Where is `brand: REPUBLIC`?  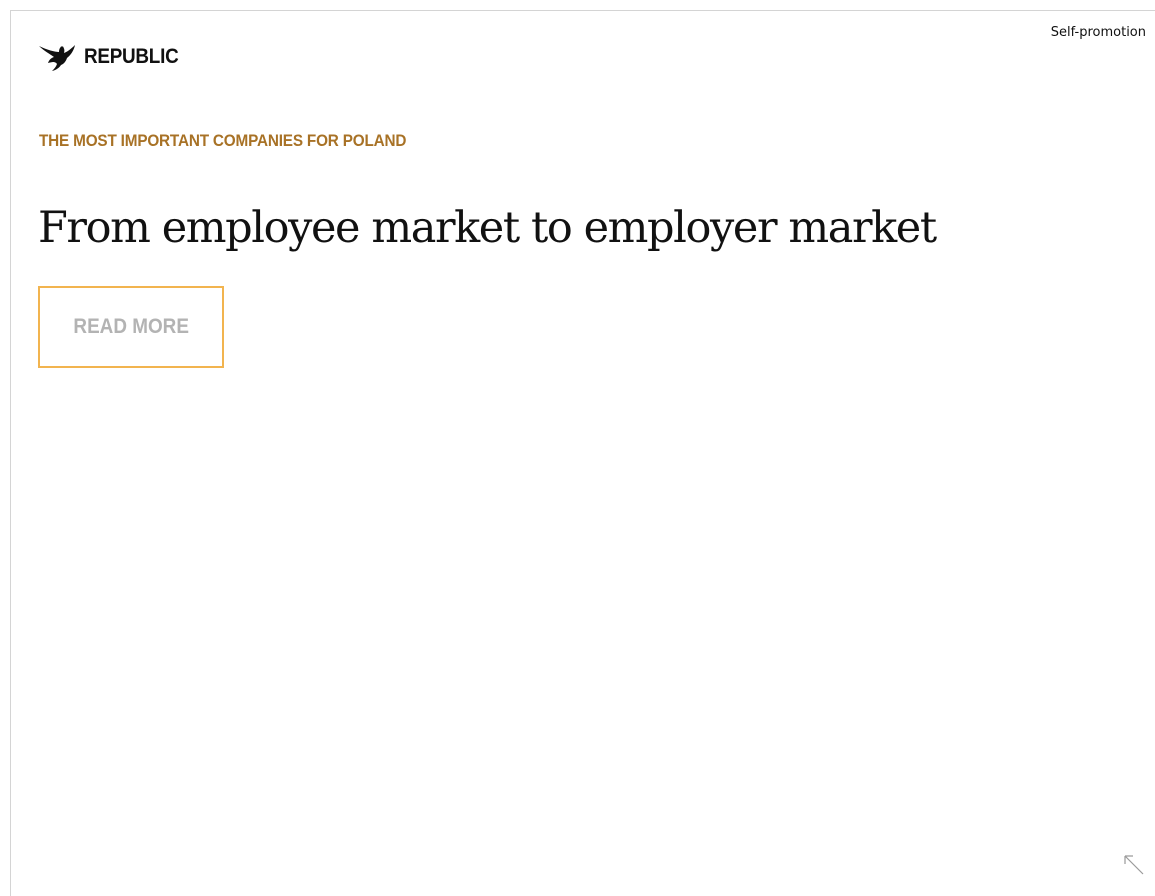
brand: REPUBLIC is located at coordinates (113, 57).